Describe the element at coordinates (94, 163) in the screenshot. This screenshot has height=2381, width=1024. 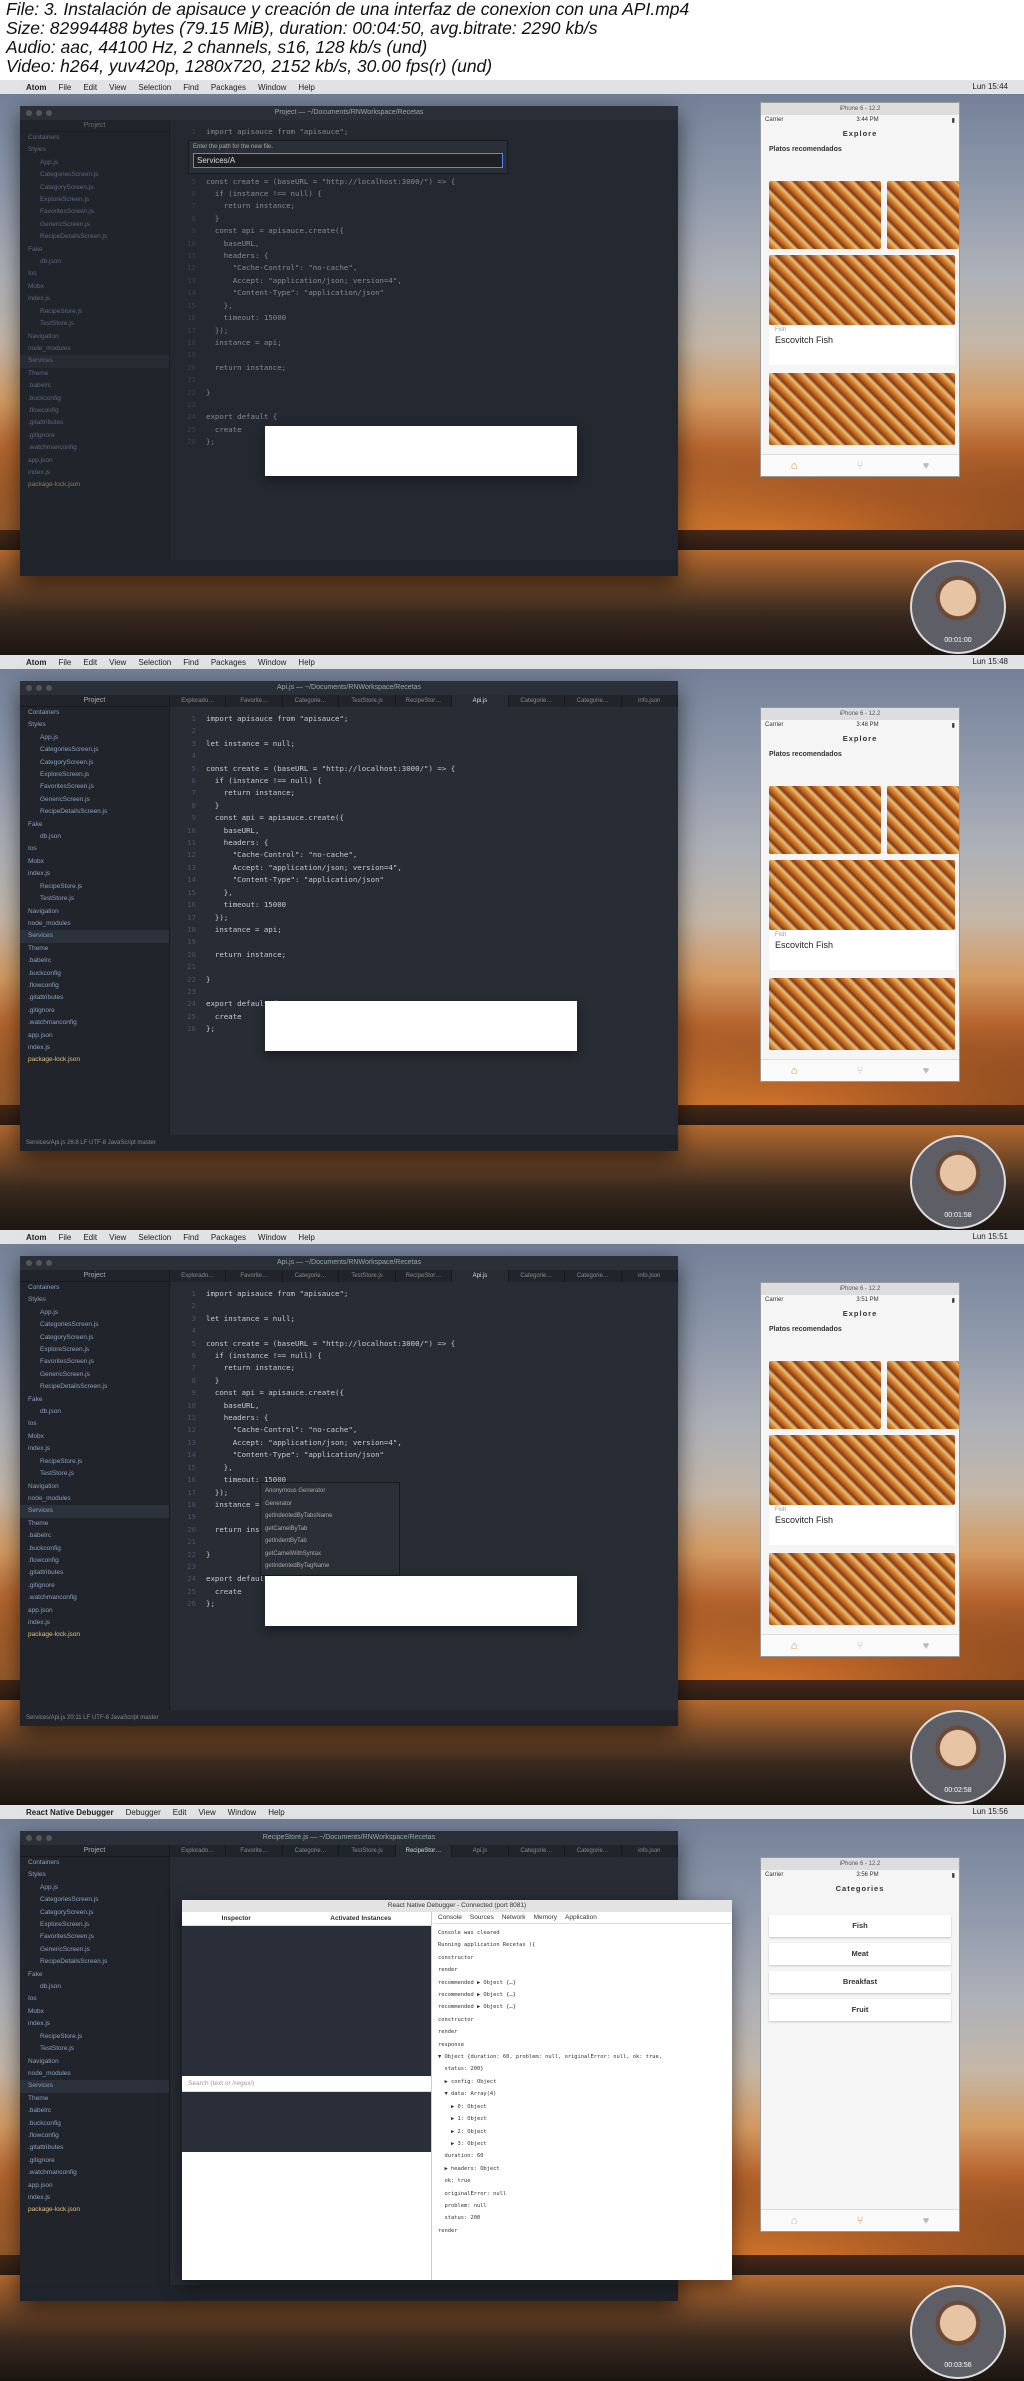
I see `tree-item: App.js` at that location.